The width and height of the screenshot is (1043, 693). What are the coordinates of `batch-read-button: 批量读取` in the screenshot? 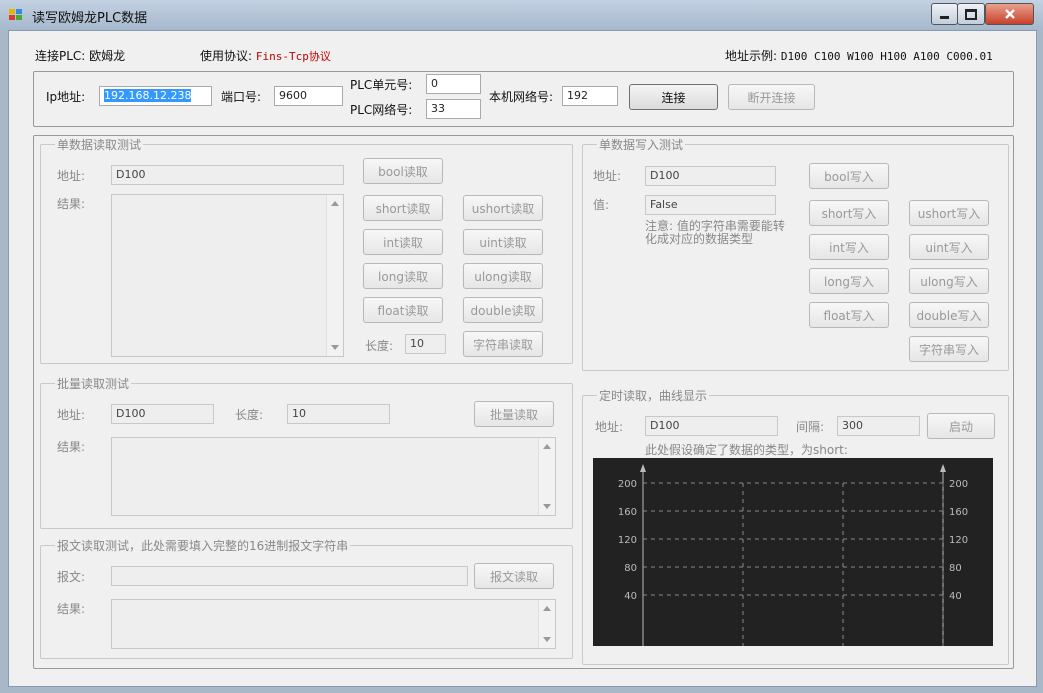 It's located at (514, 414).